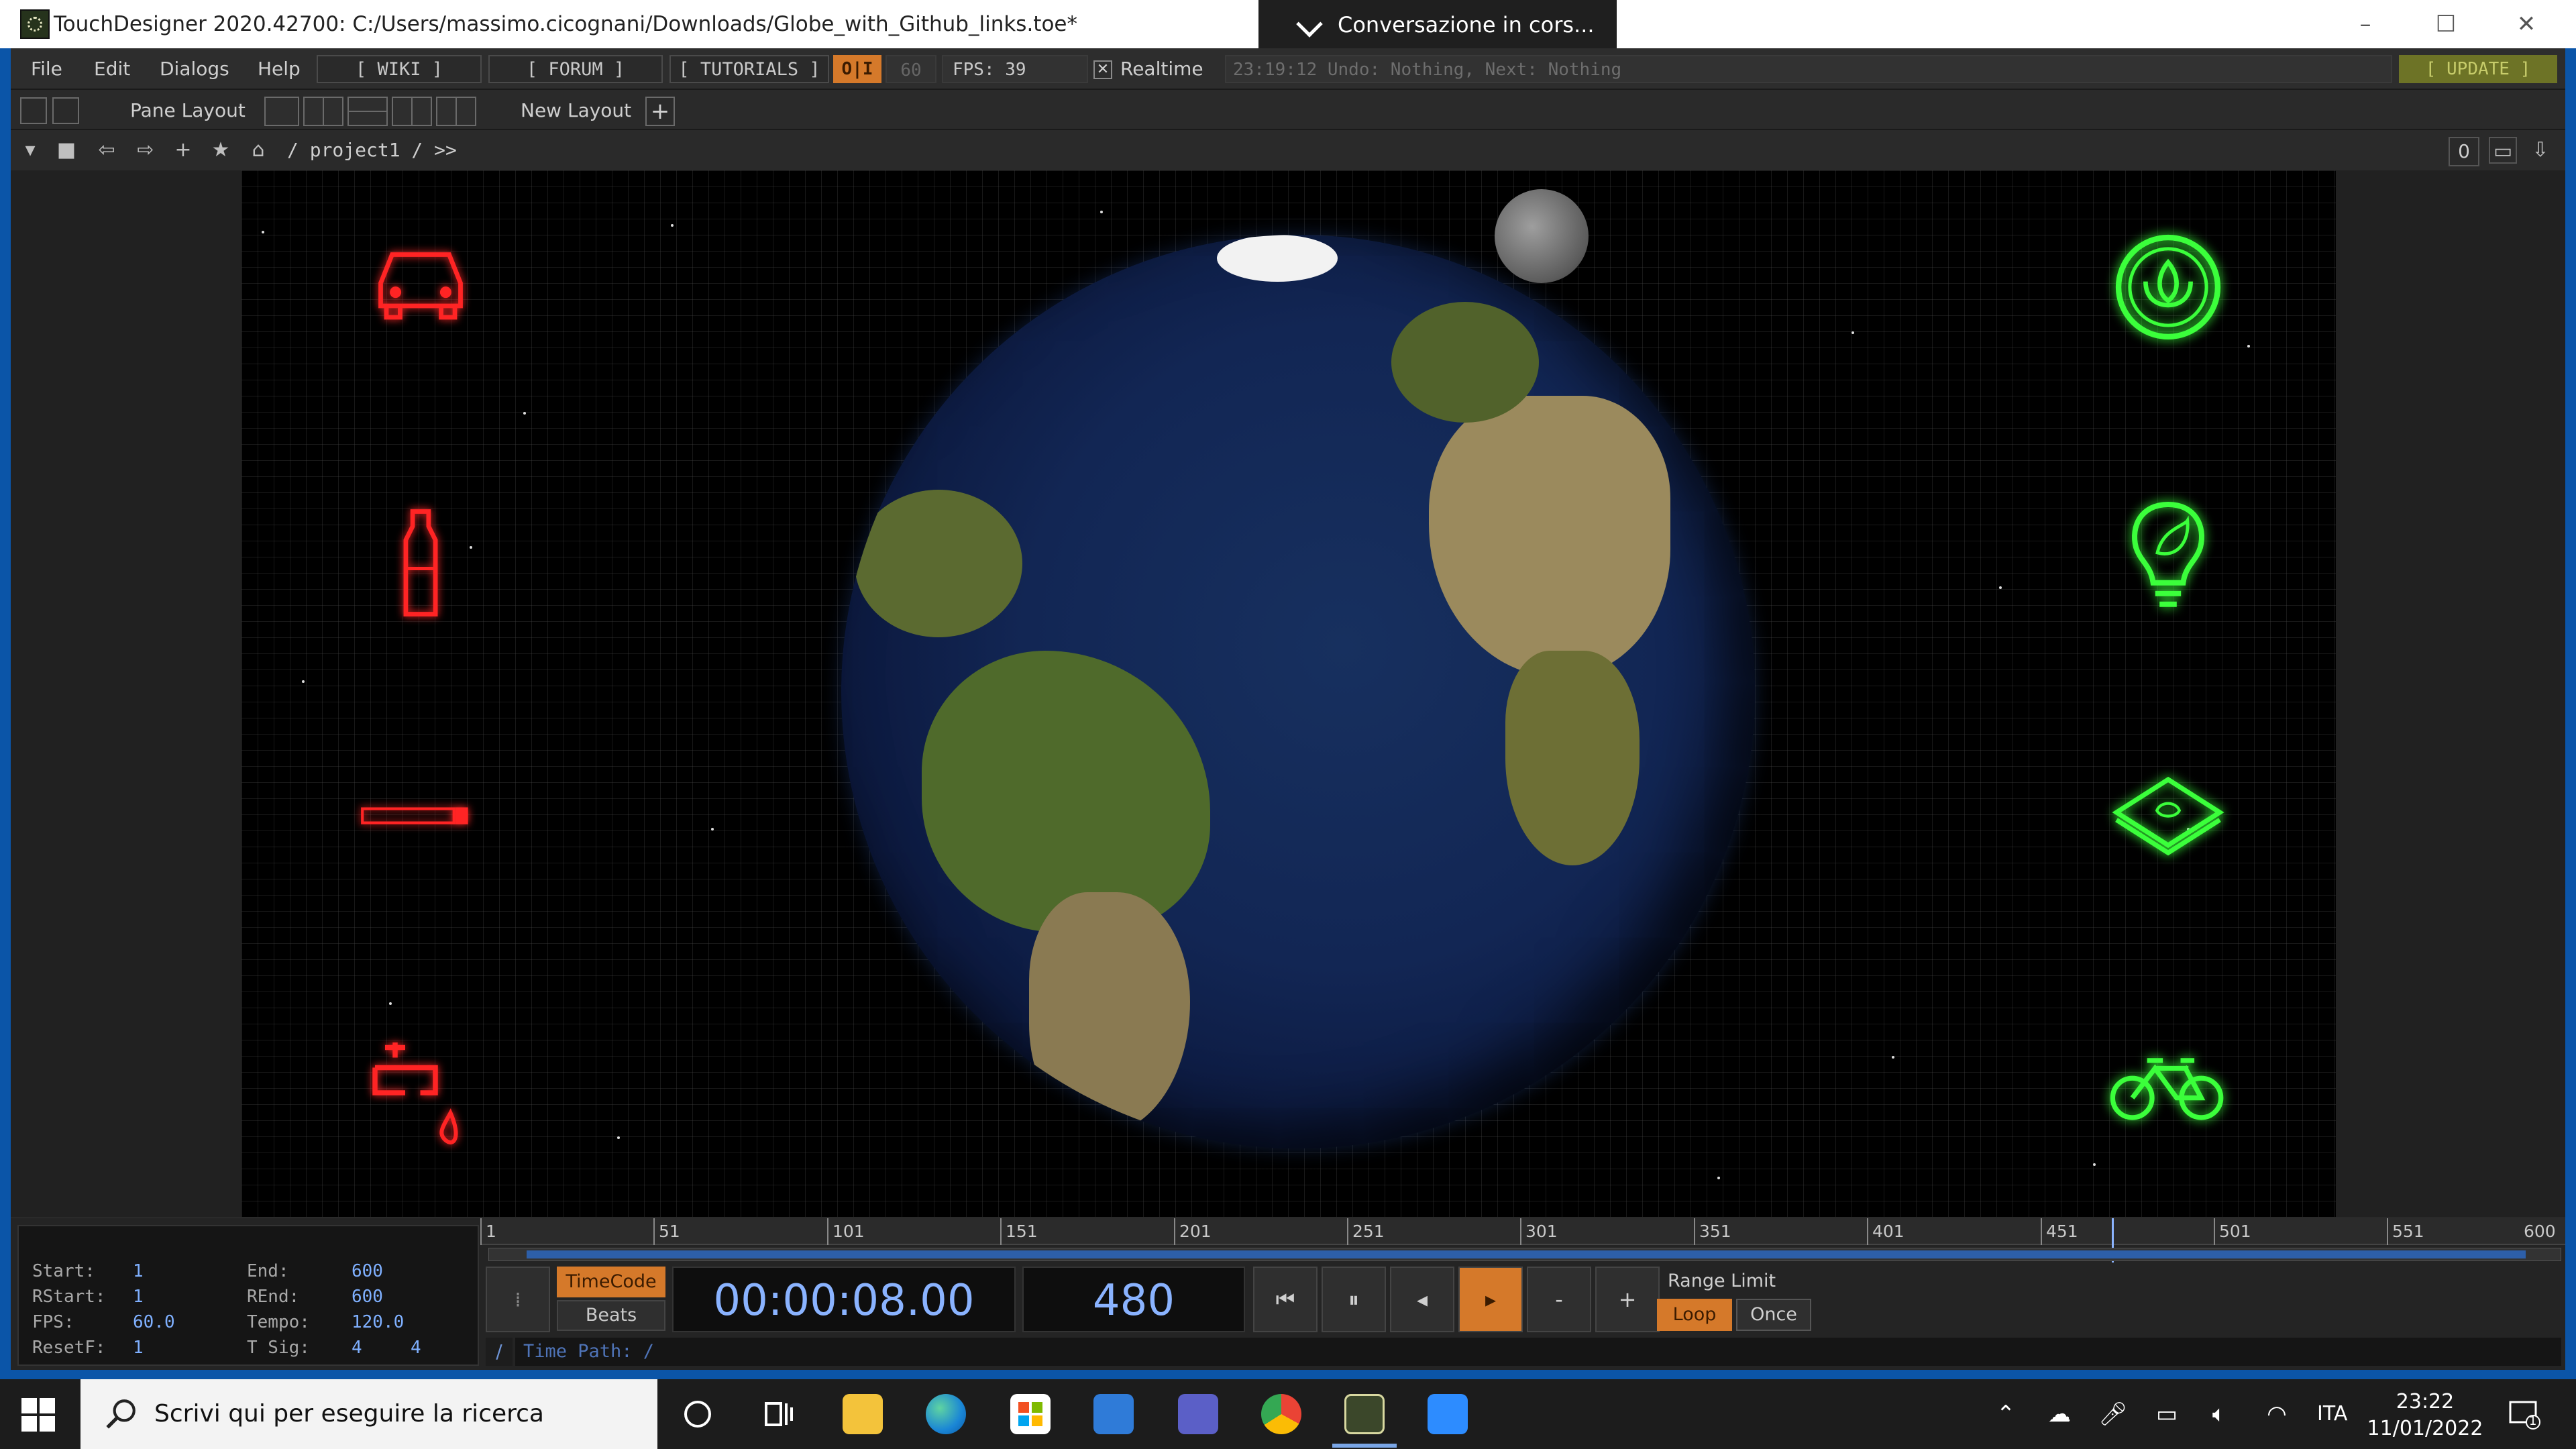  I want to click on loop-button: Loop, so click(1694, 1315).